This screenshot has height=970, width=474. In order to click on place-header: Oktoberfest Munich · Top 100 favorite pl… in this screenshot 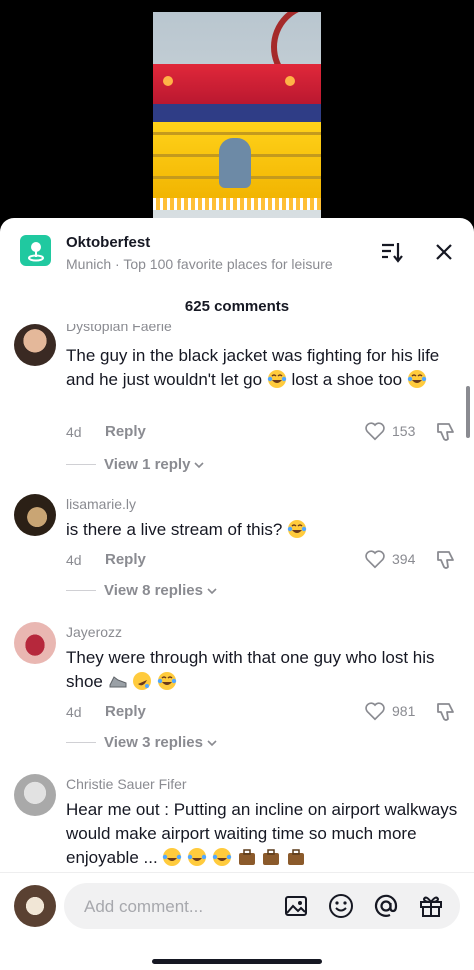, I will do `click(237, 251)`.